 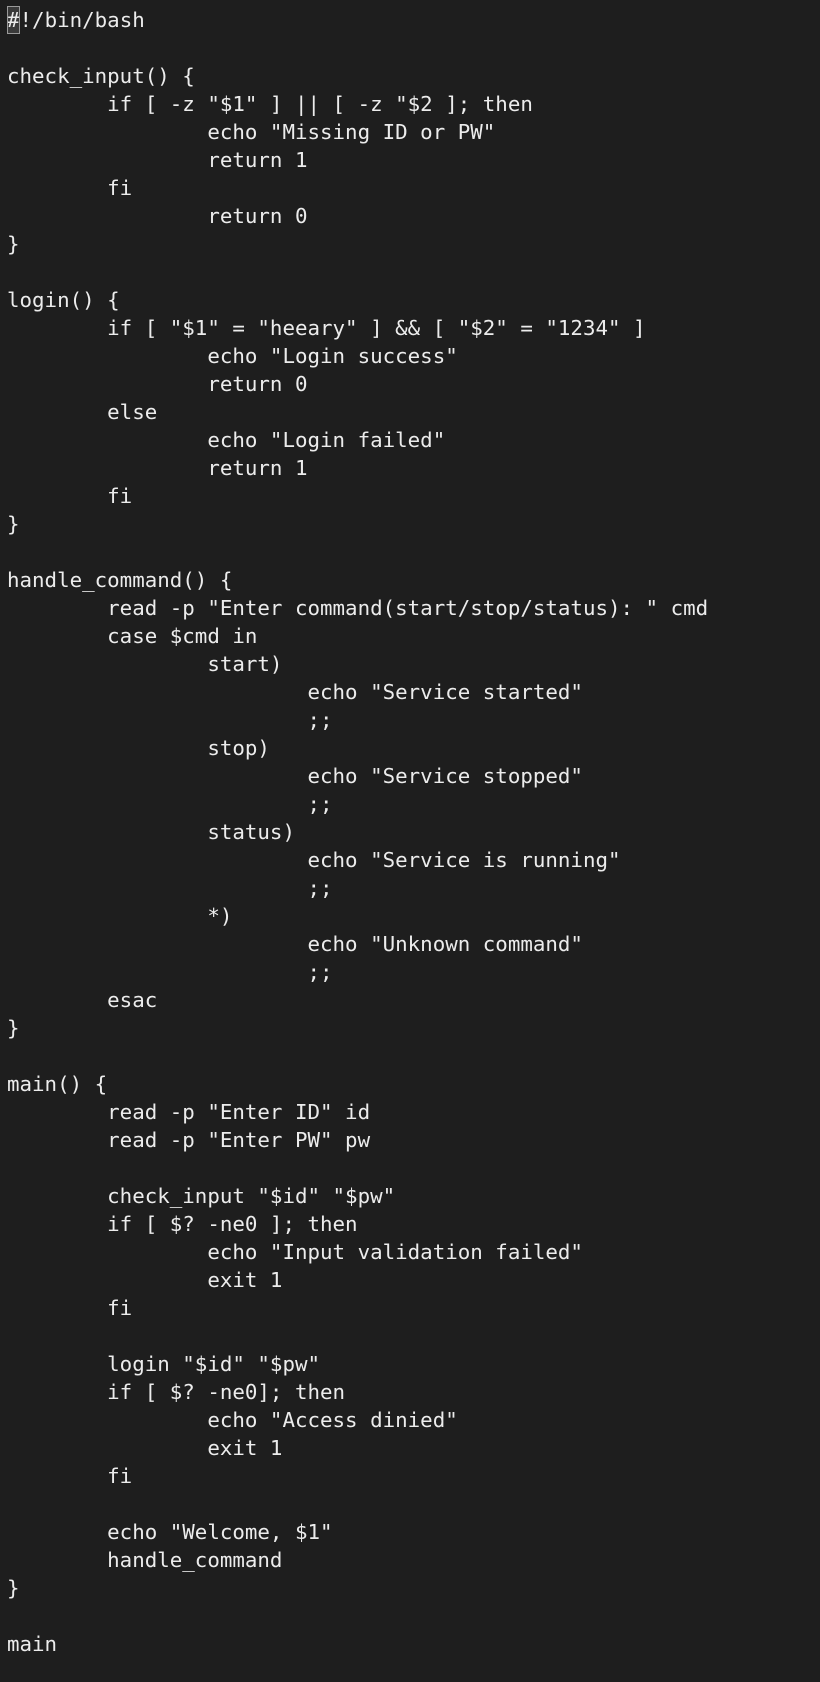 What do you see at coordinates (170, 804) in the screenshot?
I see `code-line-29: ;;` at bounding box center [170, 804].